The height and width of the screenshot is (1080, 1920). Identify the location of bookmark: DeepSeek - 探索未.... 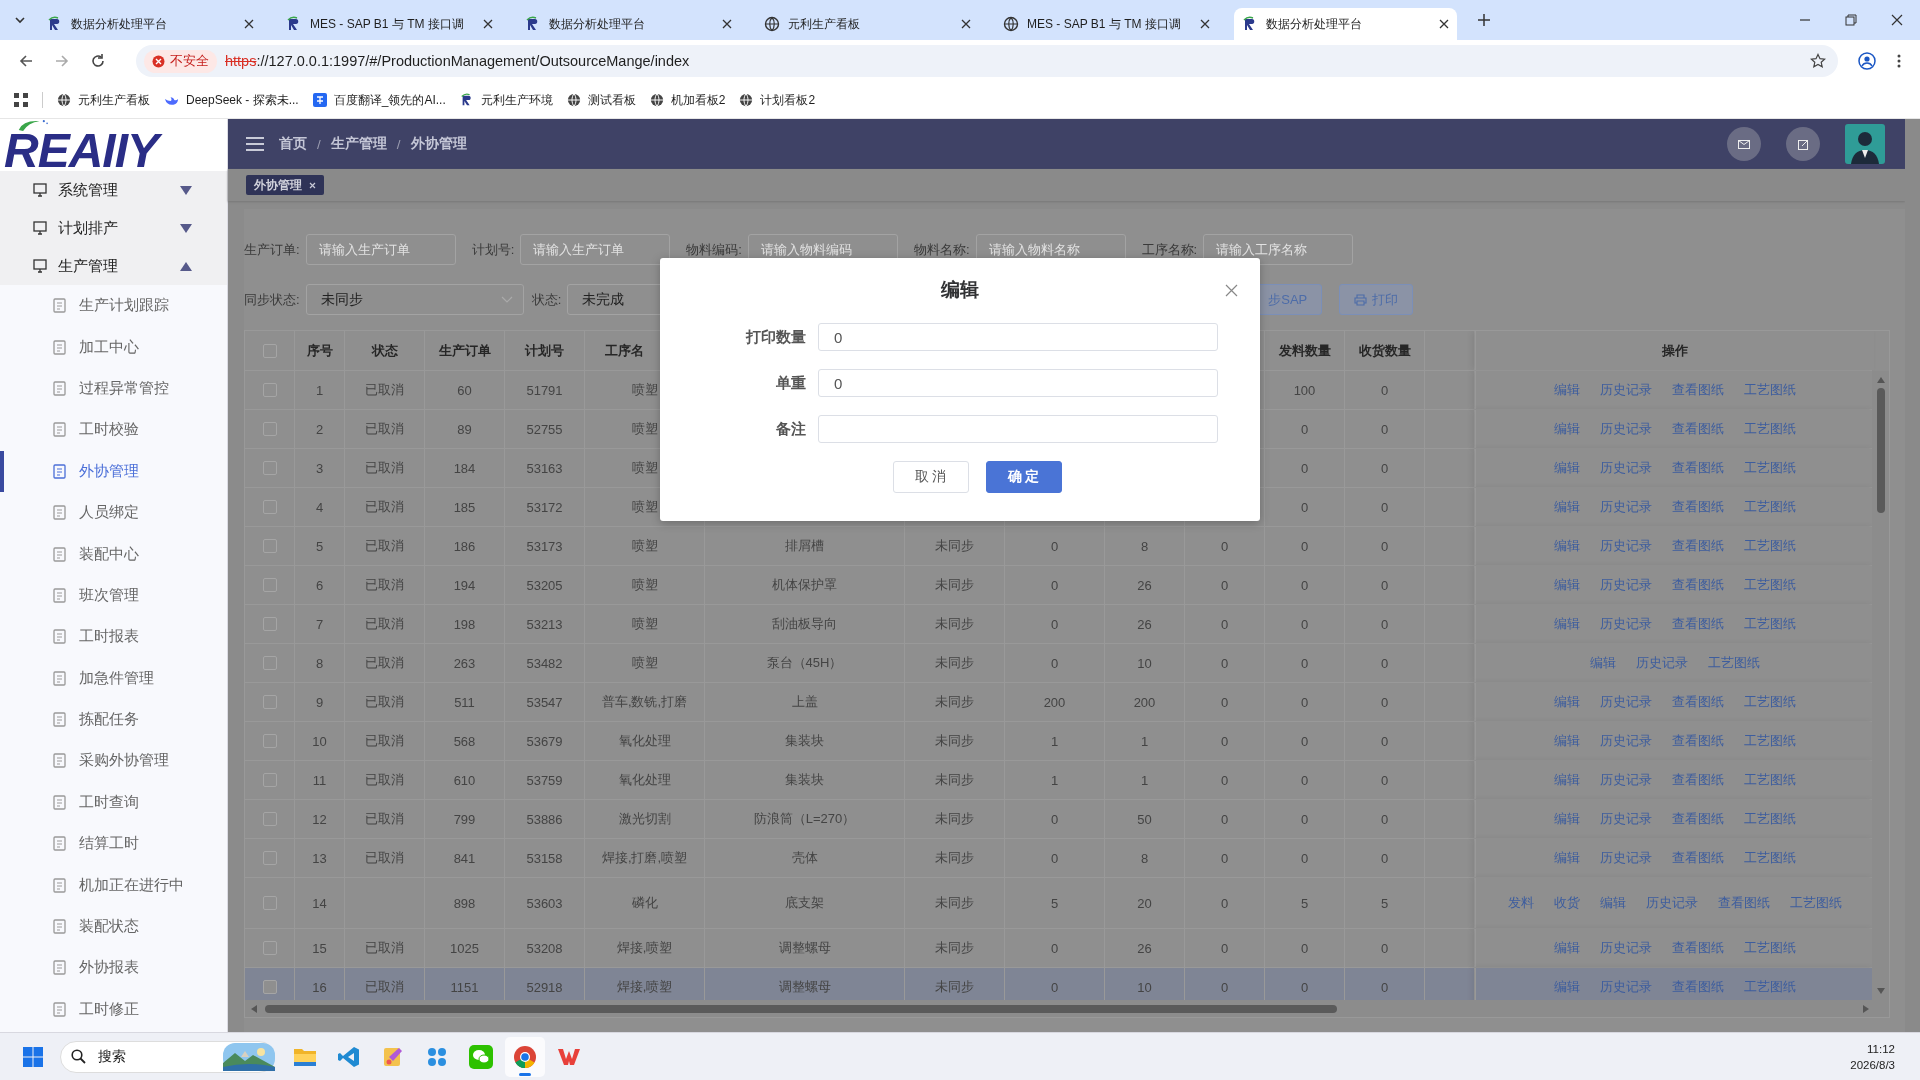
(231, 100).